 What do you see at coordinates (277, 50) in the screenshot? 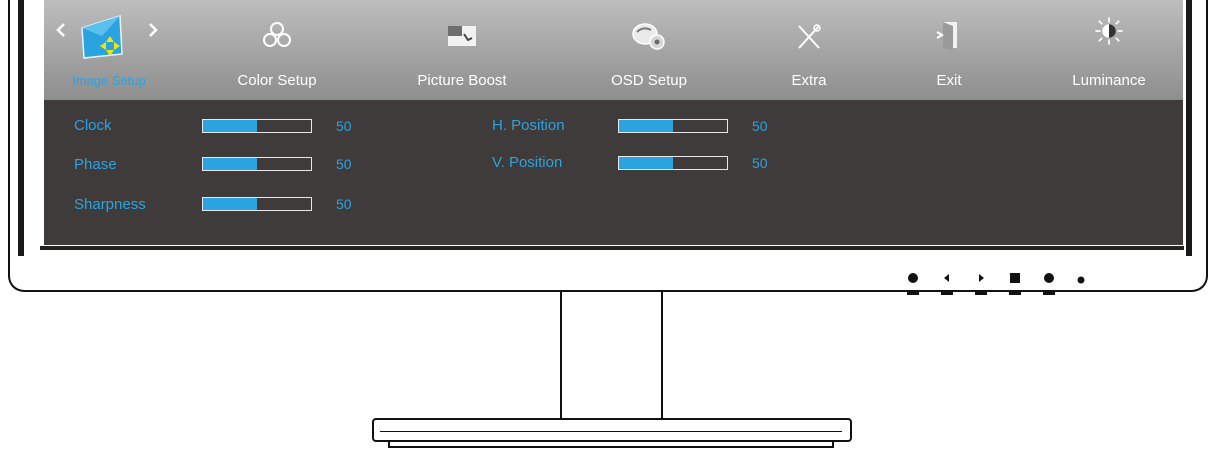
I see `tab-color-setup: Color Setup` at bounding box center [277, 50].